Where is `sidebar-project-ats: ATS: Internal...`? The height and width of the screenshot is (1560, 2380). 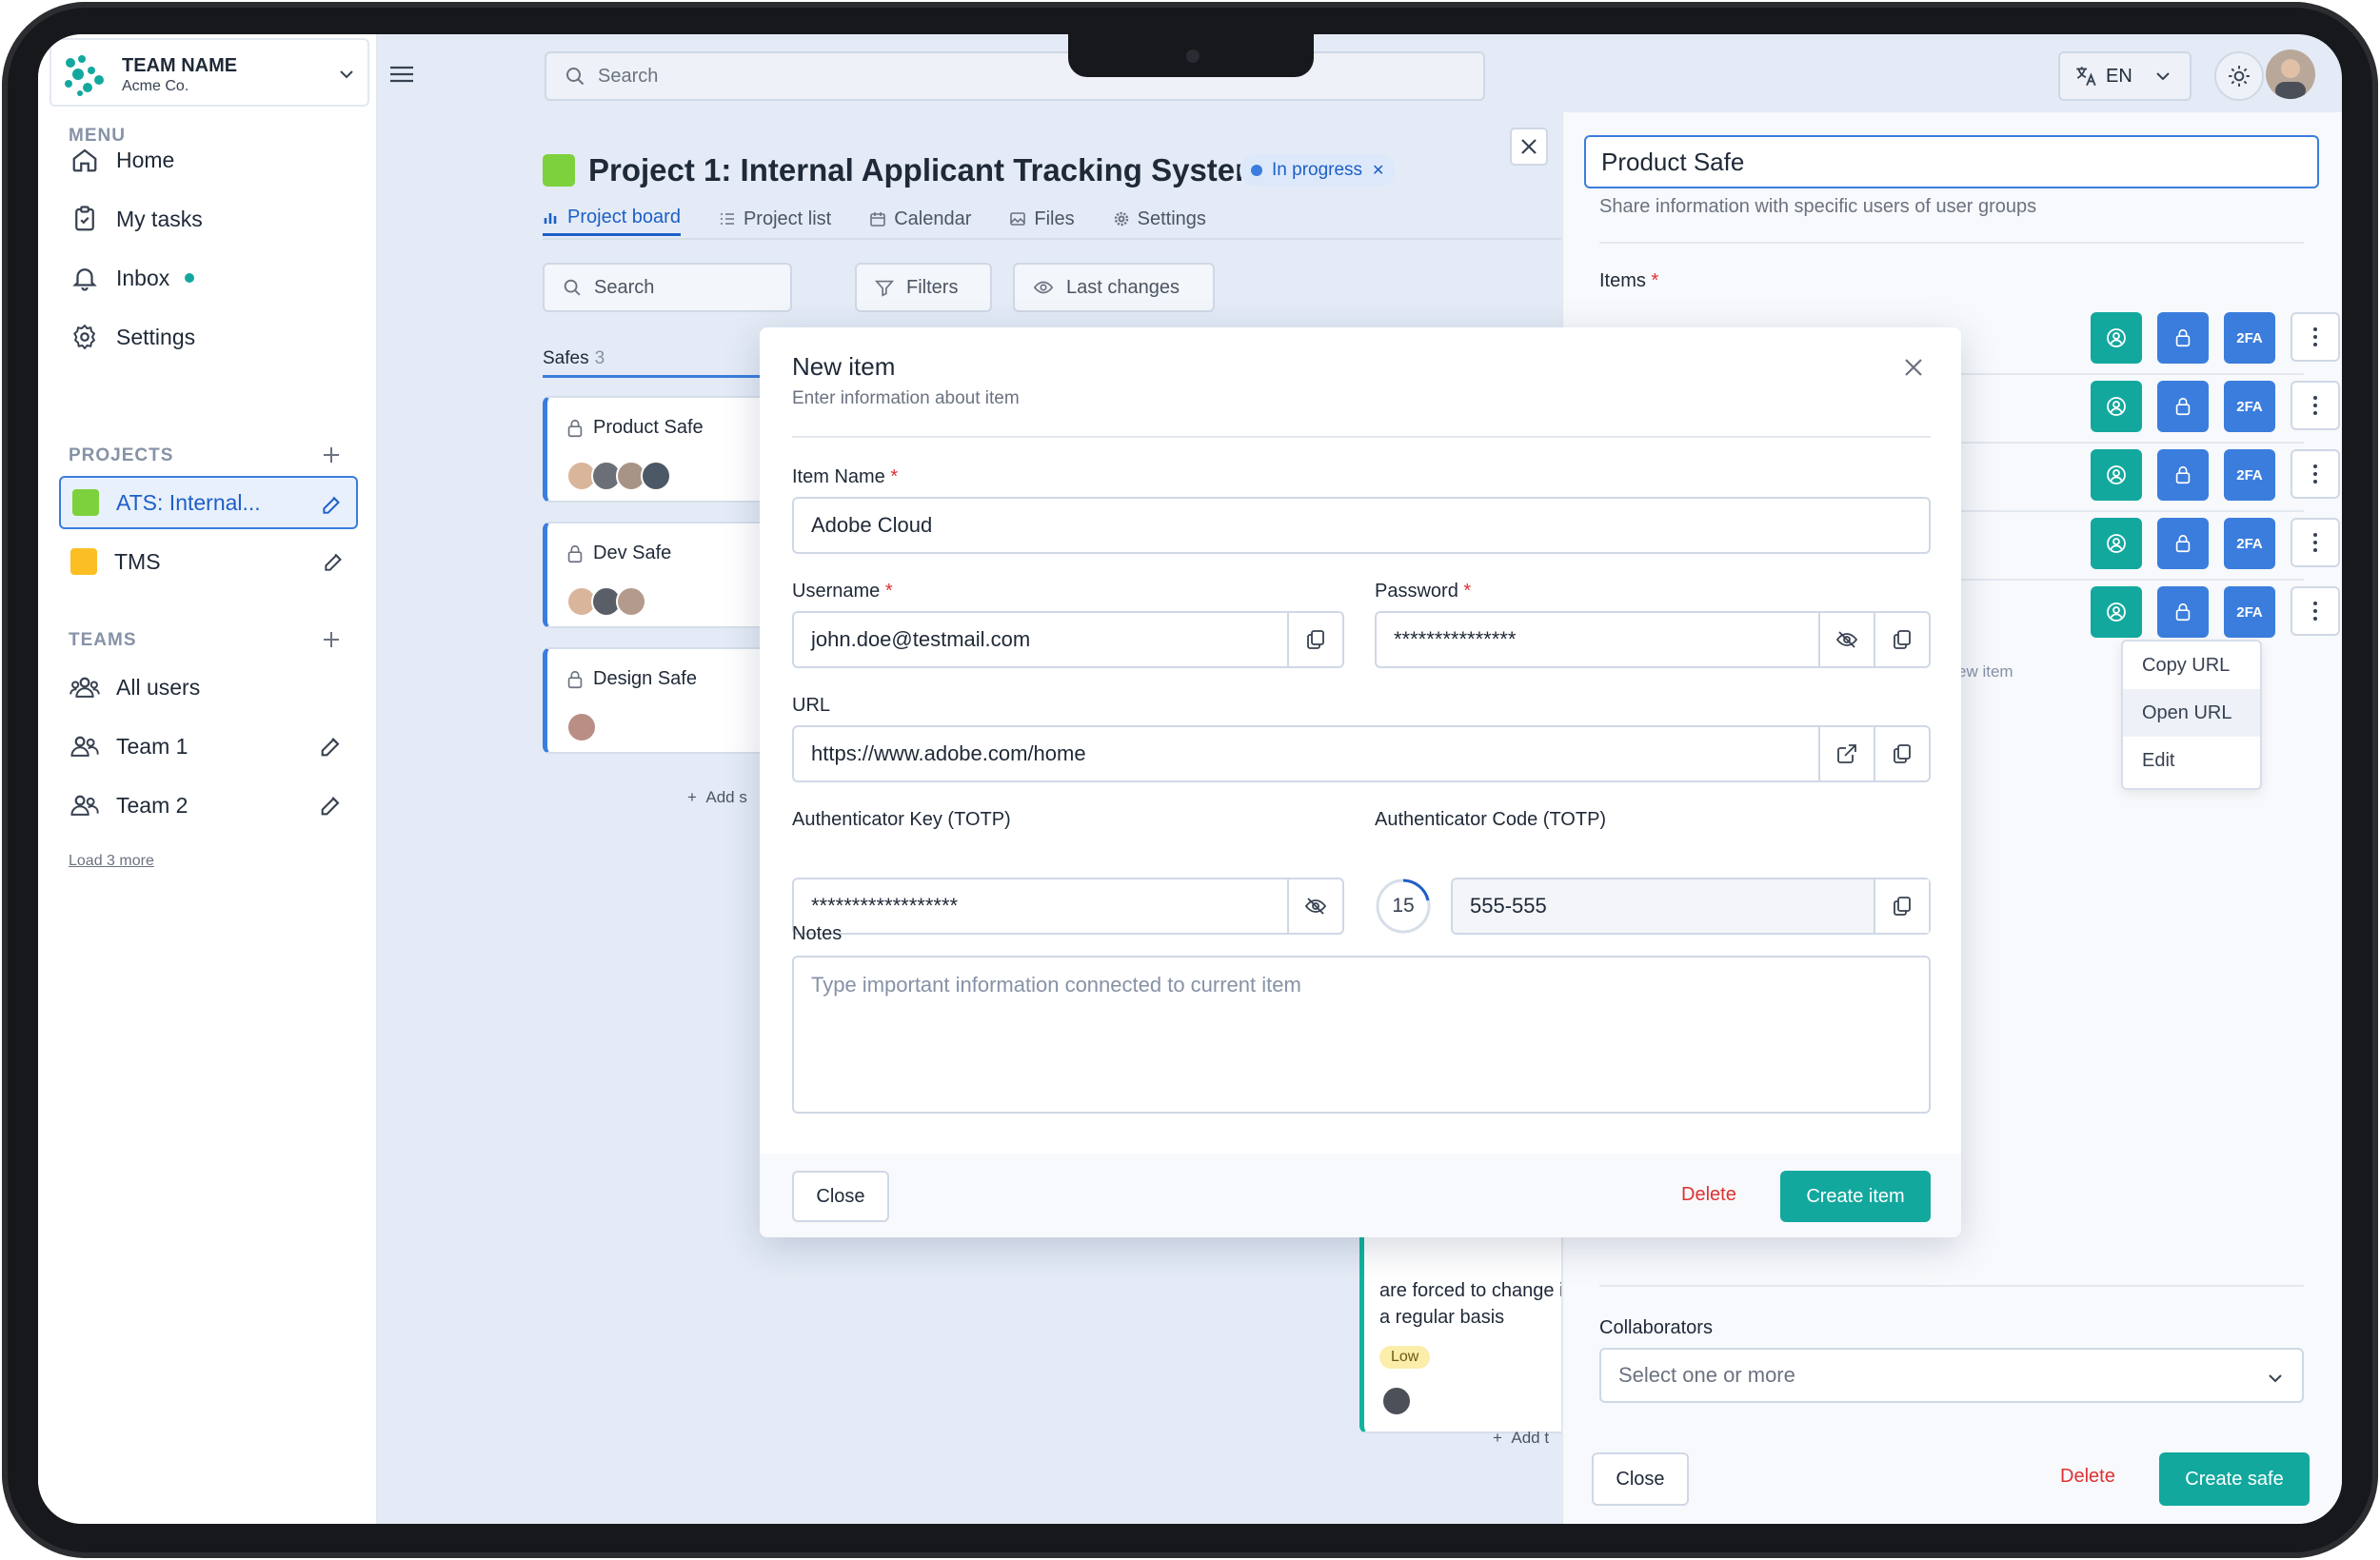
sidebar-project-ats: ATS: Internal... is located at coordinates (208, 502).